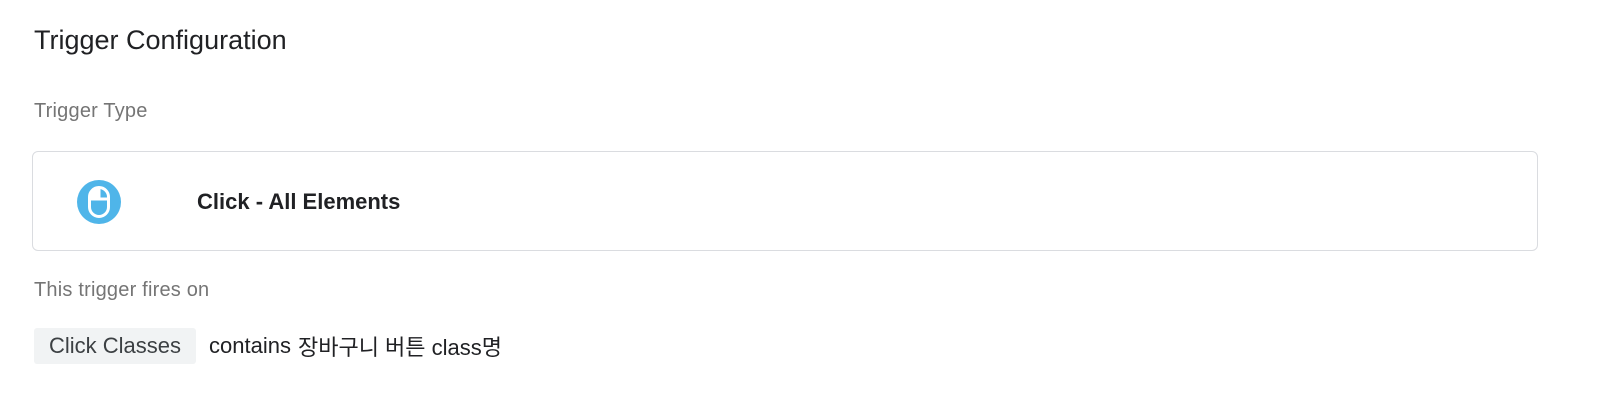 The width and height of the screenshot is (1624, 402). Describe the element at coordinates (91, 111) in the screenshot. I see `trigger-type-label: Trigger Type` at that location.